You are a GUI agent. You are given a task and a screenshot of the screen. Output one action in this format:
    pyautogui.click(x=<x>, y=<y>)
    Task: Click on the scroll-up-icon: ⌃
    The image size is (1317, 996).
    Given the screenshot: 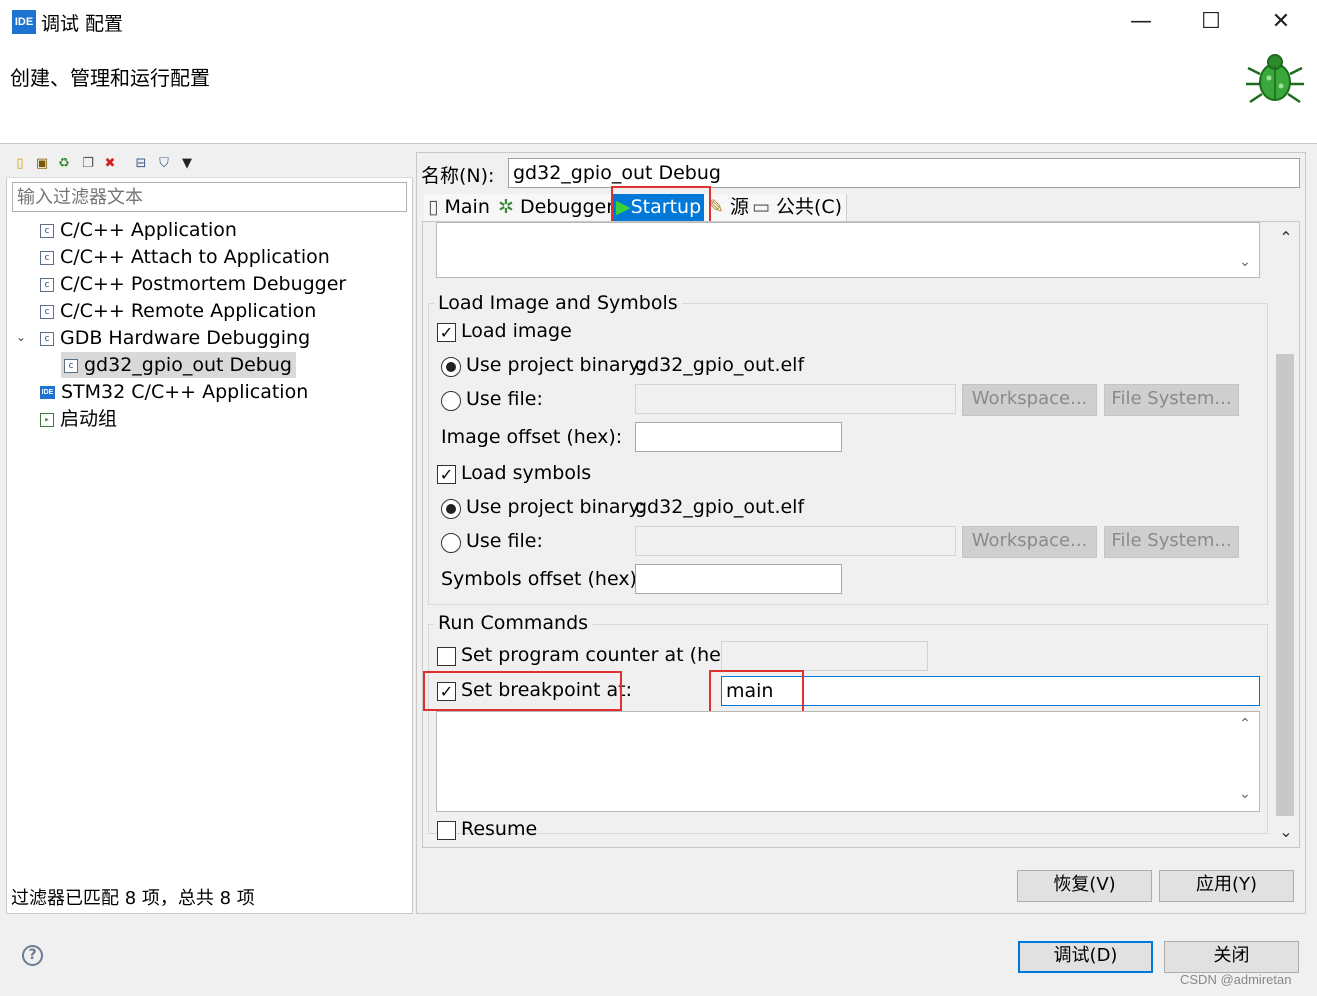 What is the action you would take?
    pyautogui.click(x=1286, y=237)
    